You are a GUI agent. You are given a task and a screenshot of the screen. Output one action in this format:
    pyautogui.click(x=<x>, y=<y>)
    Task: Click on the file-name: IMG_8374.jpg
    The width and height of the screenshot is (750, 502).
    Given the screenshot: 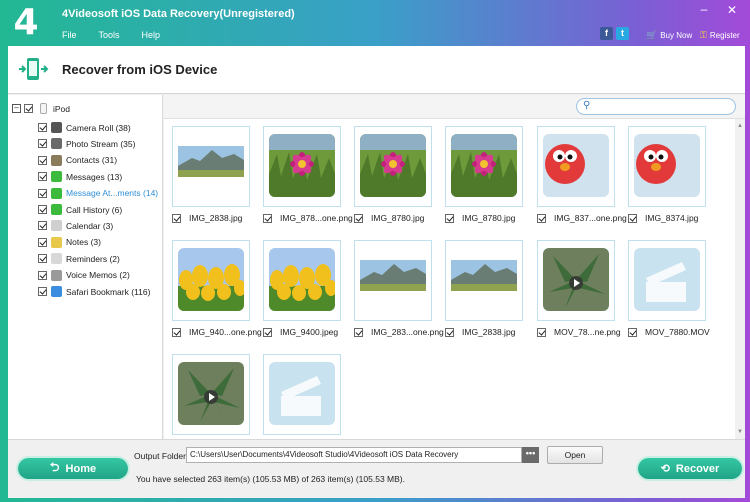 What is the action you would take?
    pyautogui.click(x=672, y=218)
    